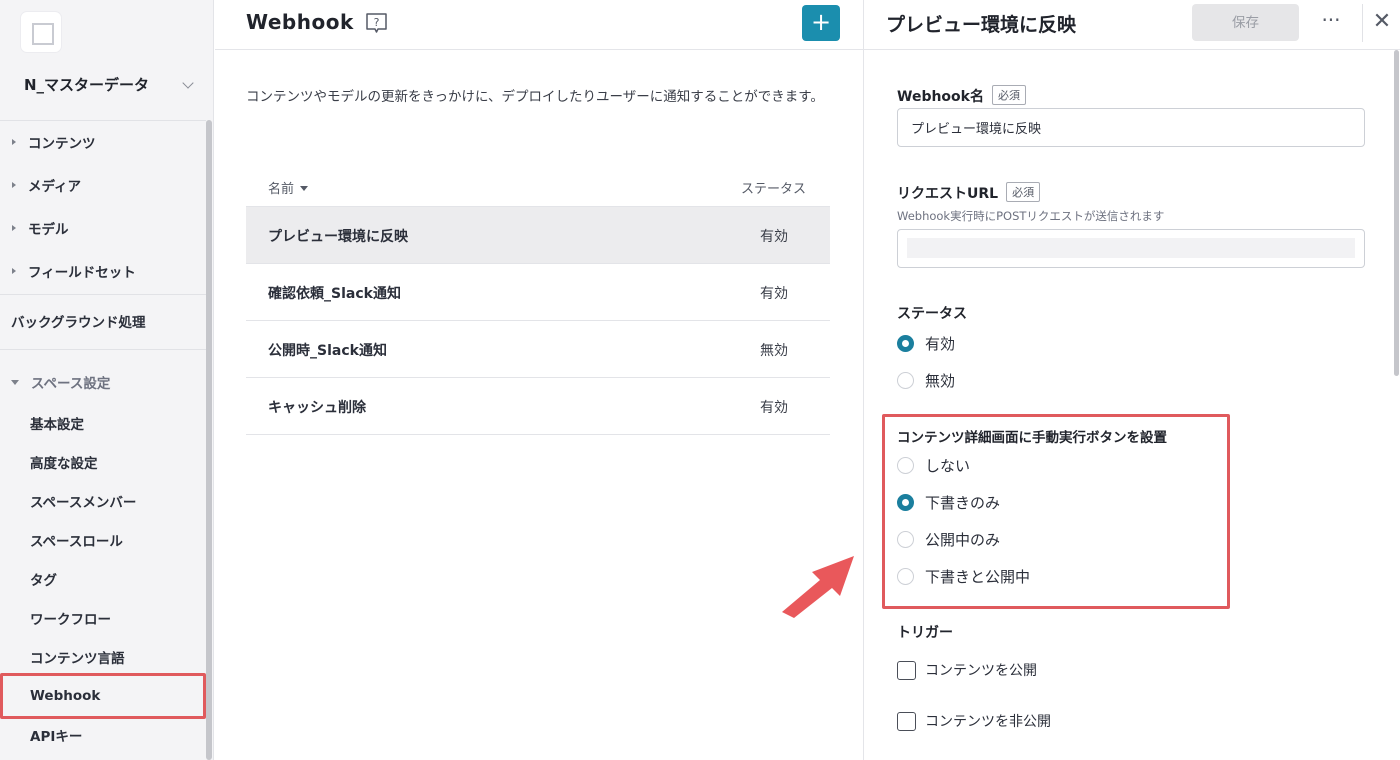 This screenshot has height=760, width=1400. Describe the element at coordinates (83, 503) in the screenshot. I see `sidebar-item-label: スペースメンバー` at that location.